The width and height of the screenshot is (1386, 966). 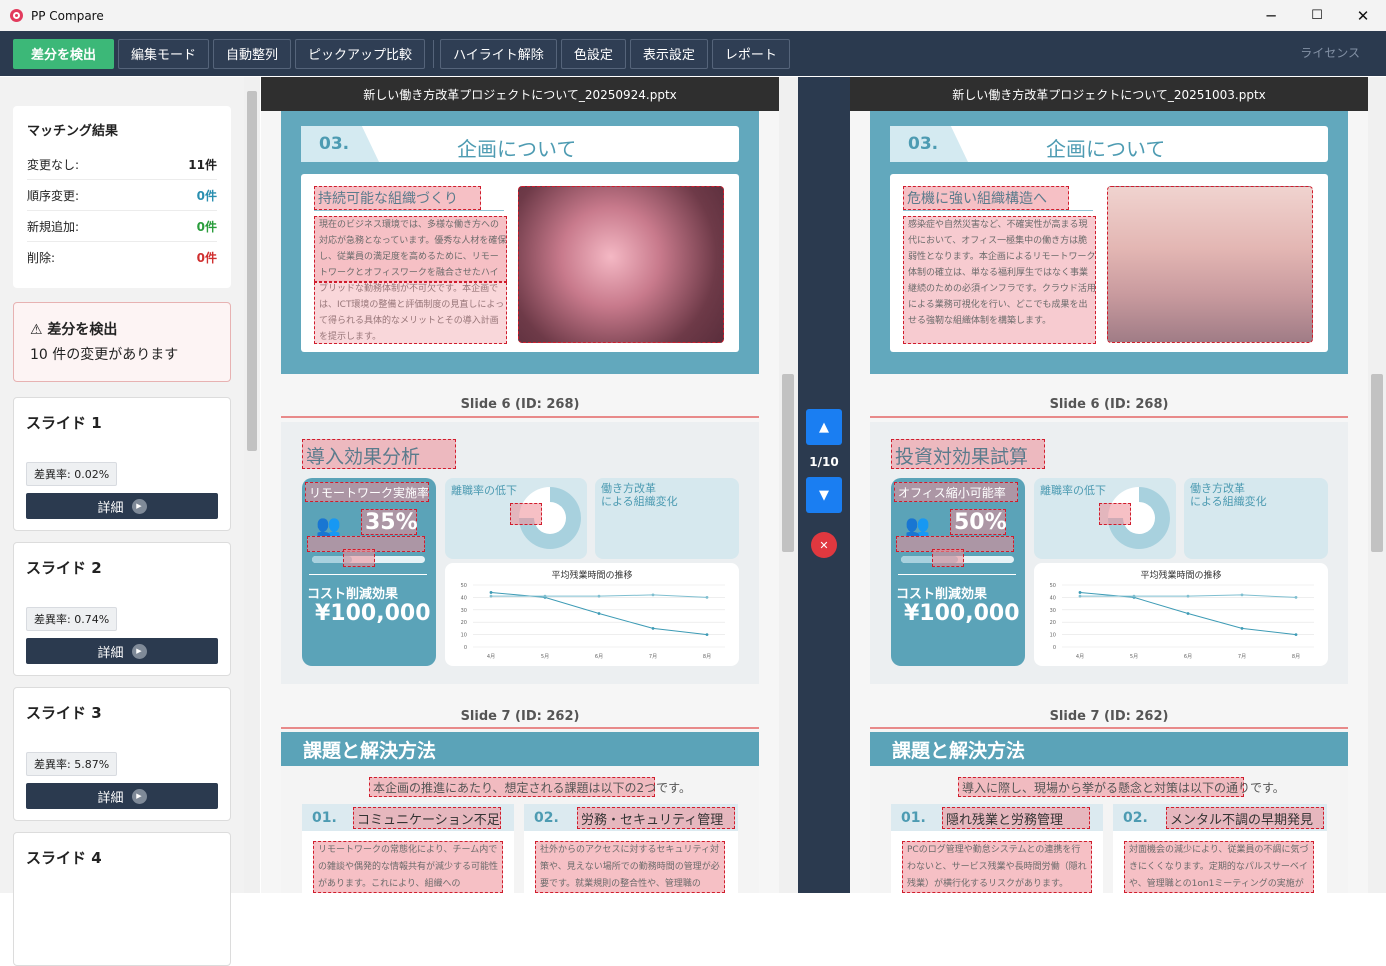 What do you see at coordinates (1330, 52) in the screenshot?
I see `license-link: ライセンス` at bounding box center [1330, 52].